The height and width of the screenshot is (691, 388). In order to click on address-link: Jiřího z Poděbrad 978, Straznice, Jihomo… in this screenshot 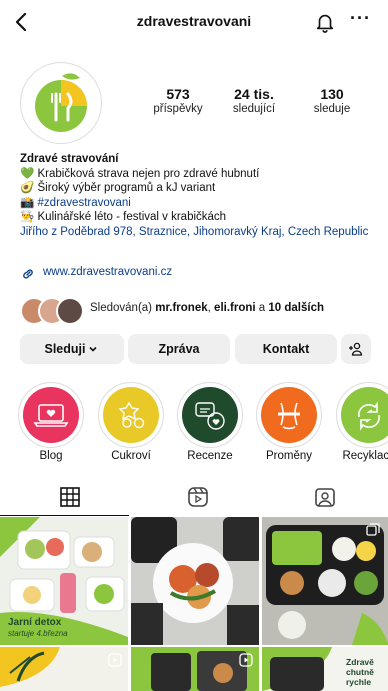, I will do `click(197, 232)`.